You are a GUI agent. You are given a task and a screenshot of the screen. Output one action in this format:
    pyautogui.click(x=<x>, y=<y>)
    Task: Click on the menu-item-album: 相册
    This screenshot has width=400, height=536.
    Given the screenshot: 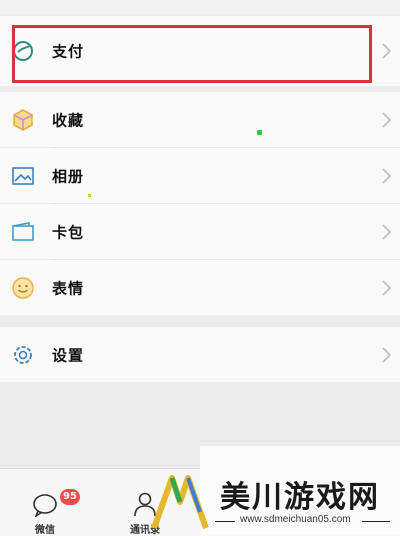 What is the action you would take?
    pyautogui.click(x=200, y=175)
    